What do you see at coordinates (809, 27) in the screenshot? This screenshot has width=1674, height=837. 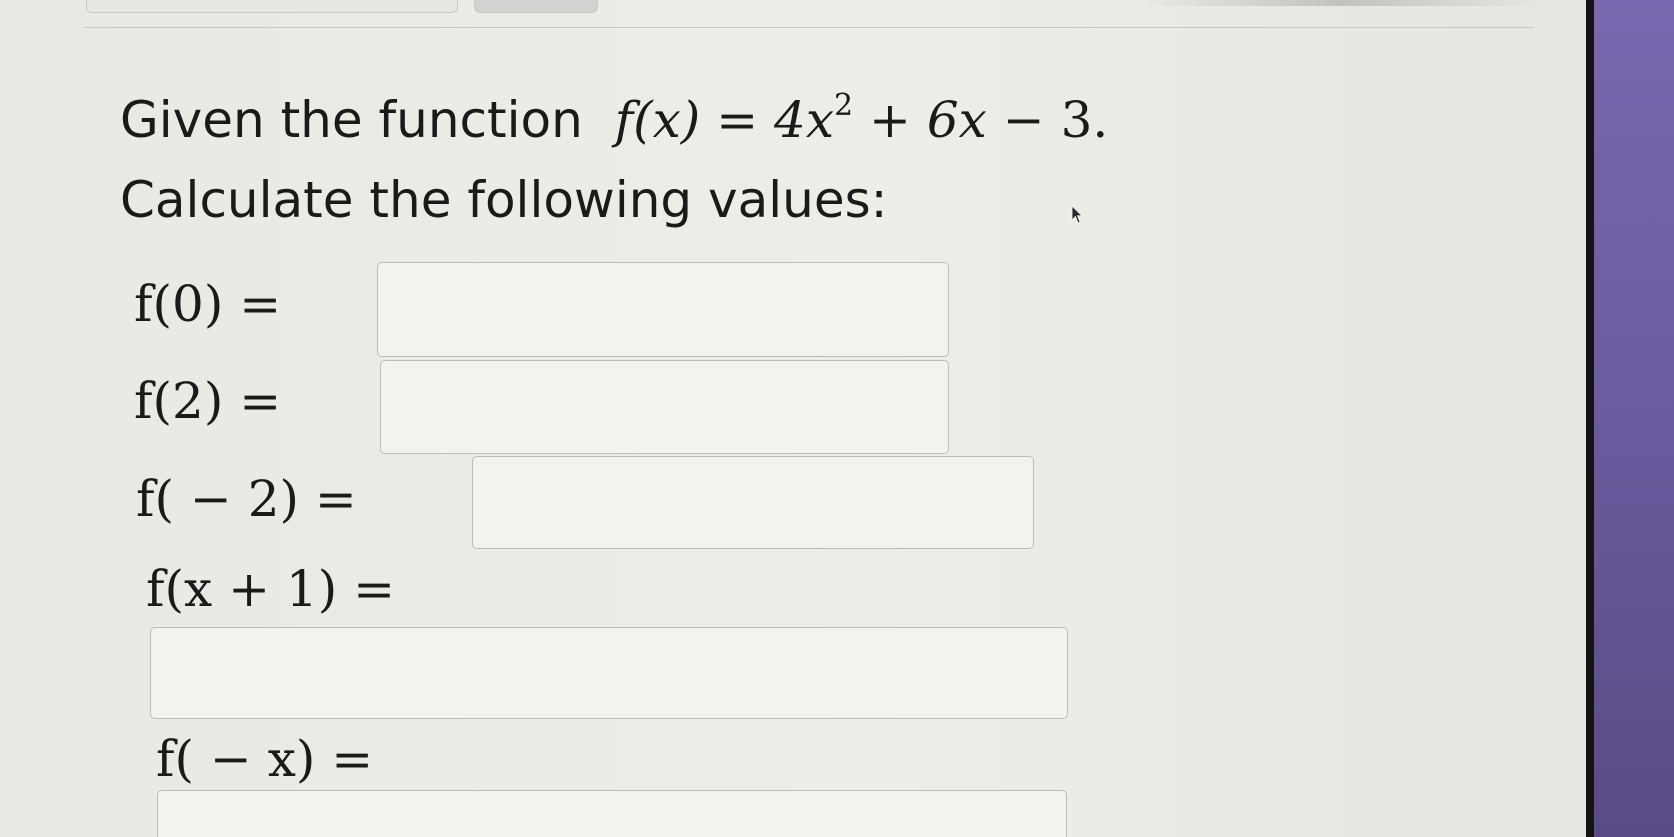 I see `divider` at bounding box center [809, 27].